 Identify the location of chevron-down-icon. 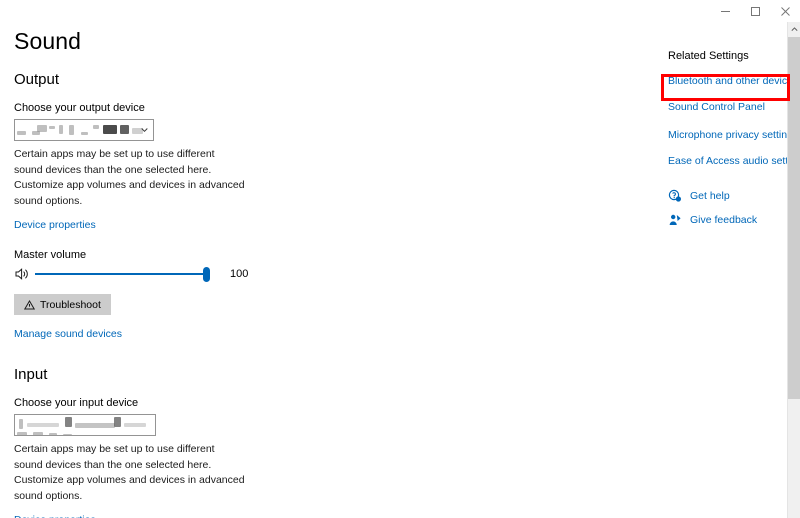
(144, 130).